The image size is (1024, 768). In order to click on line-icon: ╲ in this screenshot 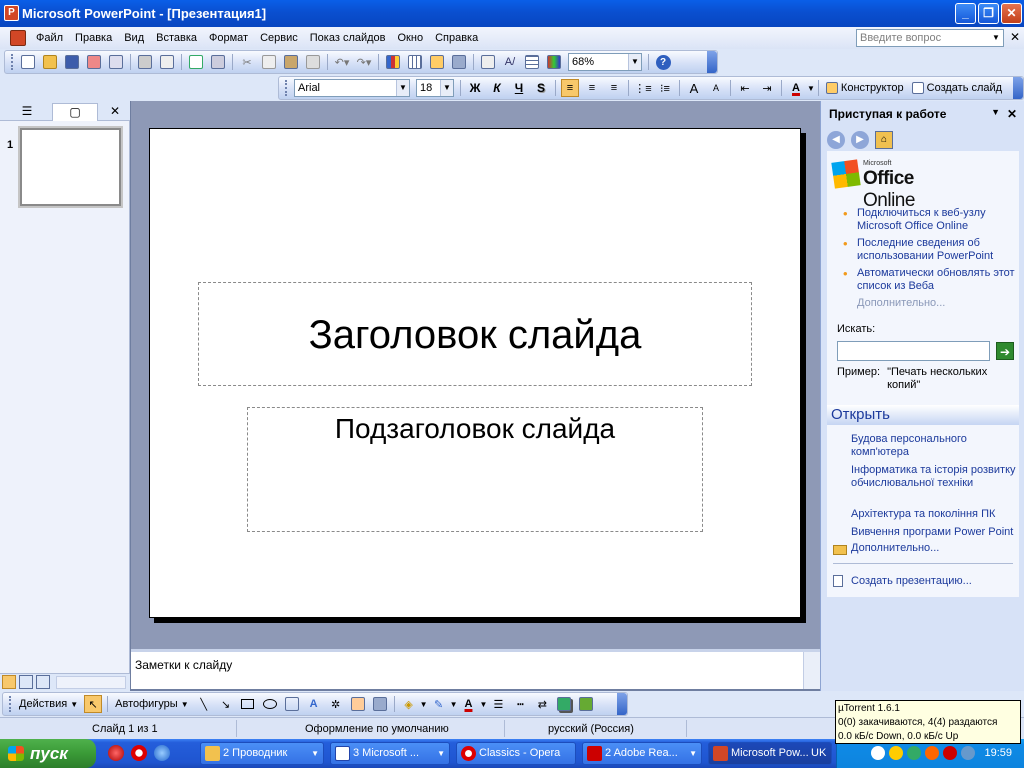, I will do `click(204, 704)`.